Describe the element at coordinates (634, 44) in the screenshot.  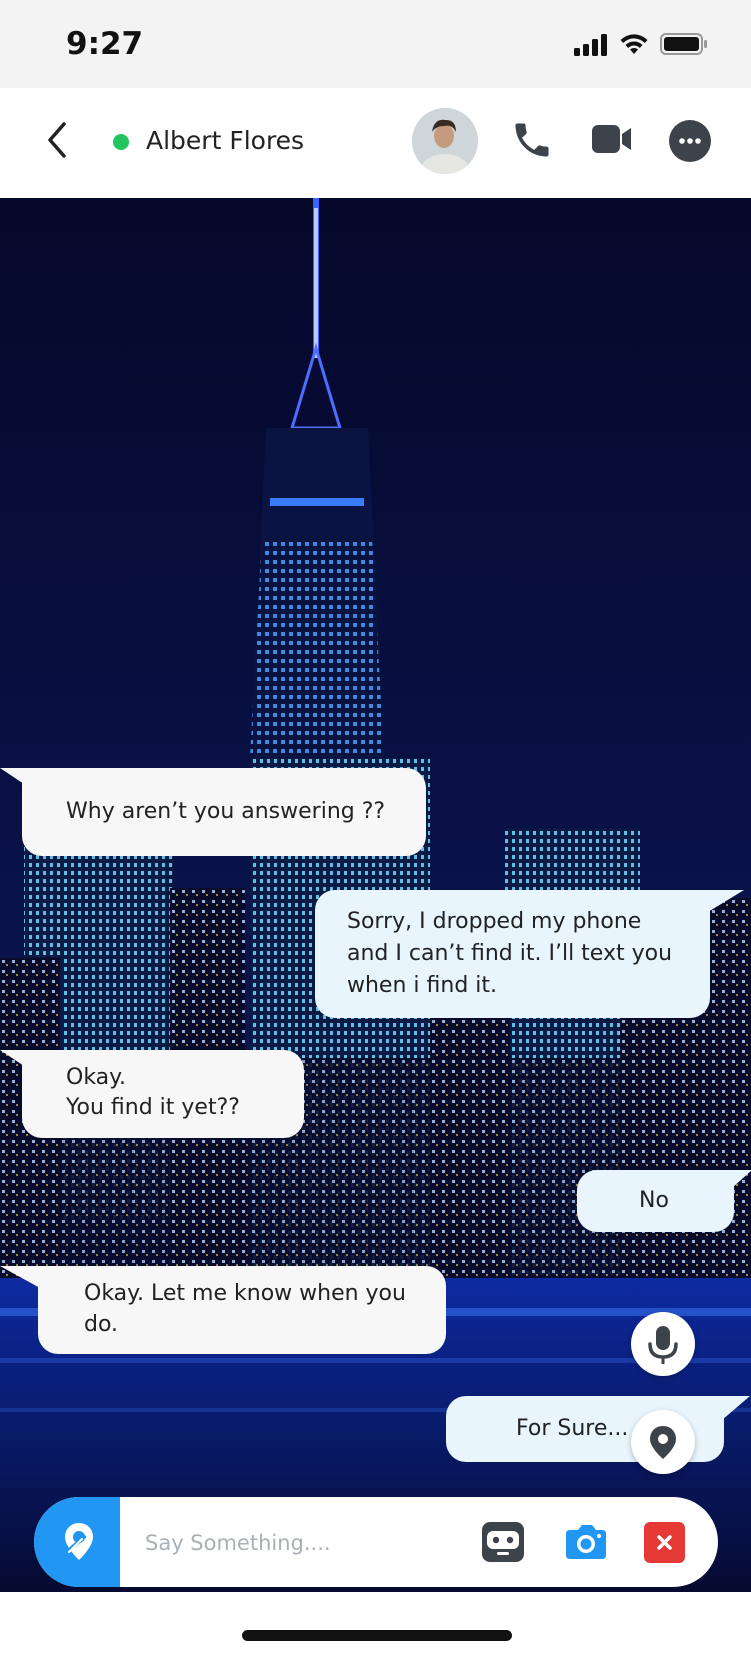
I see `wifi-icon` at that location.